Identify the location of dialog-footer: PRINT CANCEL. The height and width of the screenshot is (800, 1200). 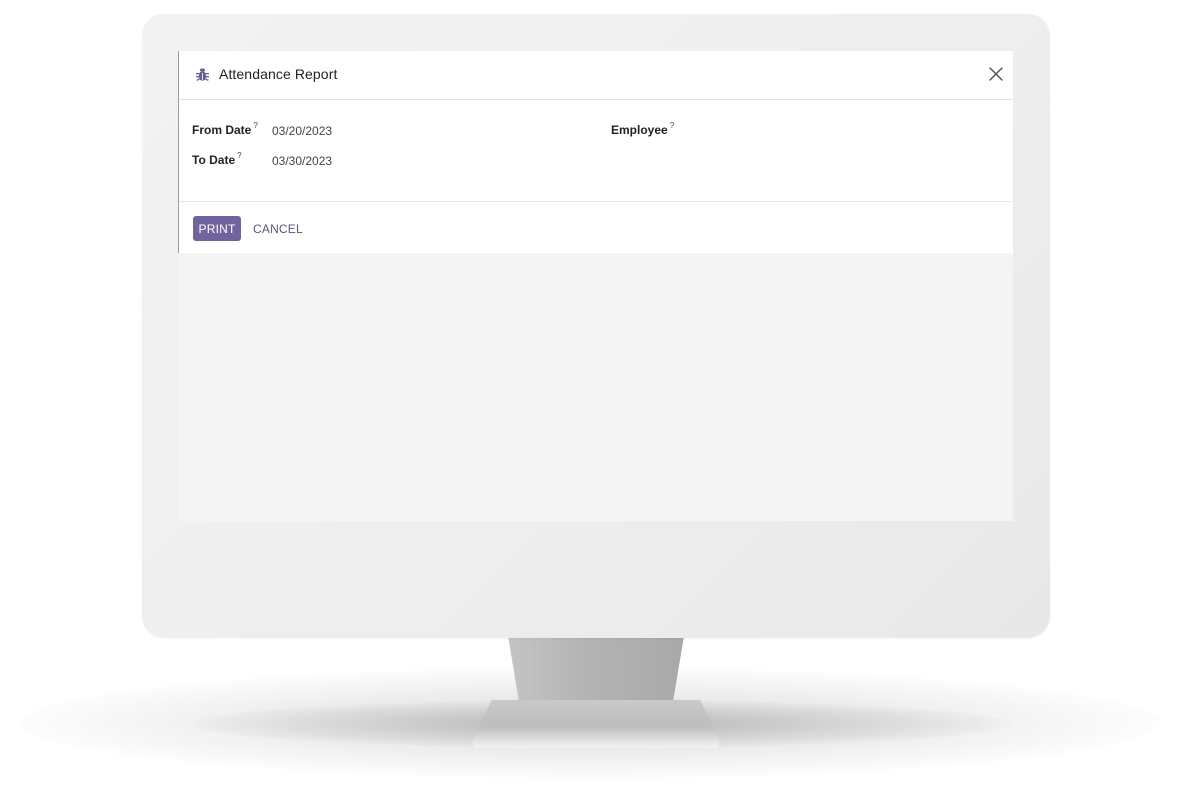
(596, 228).